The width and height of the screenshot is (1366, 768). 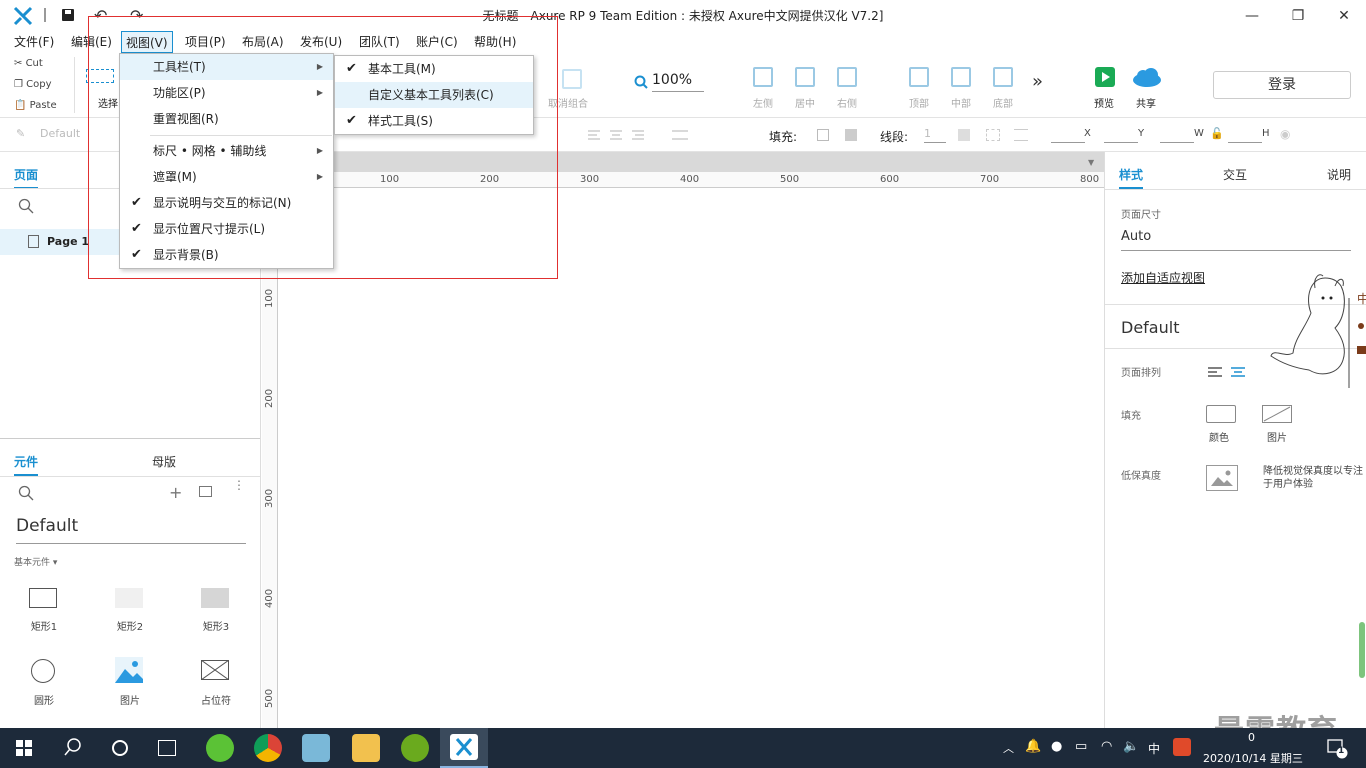 What do you see at coordinates (1163, 277) in the screenshot?
I see `add-adaptive-view-link: 添加自适应视图` at bounding box center [1163, 277].